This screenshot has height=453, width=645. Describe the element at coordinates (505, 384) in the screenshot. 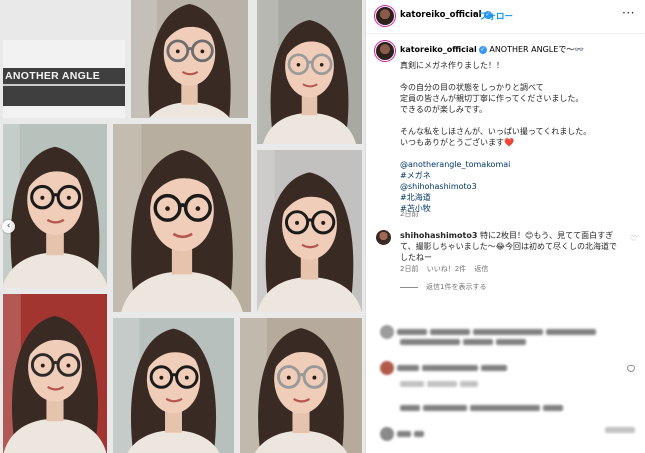

I see `blurred-comments-area` at that location.